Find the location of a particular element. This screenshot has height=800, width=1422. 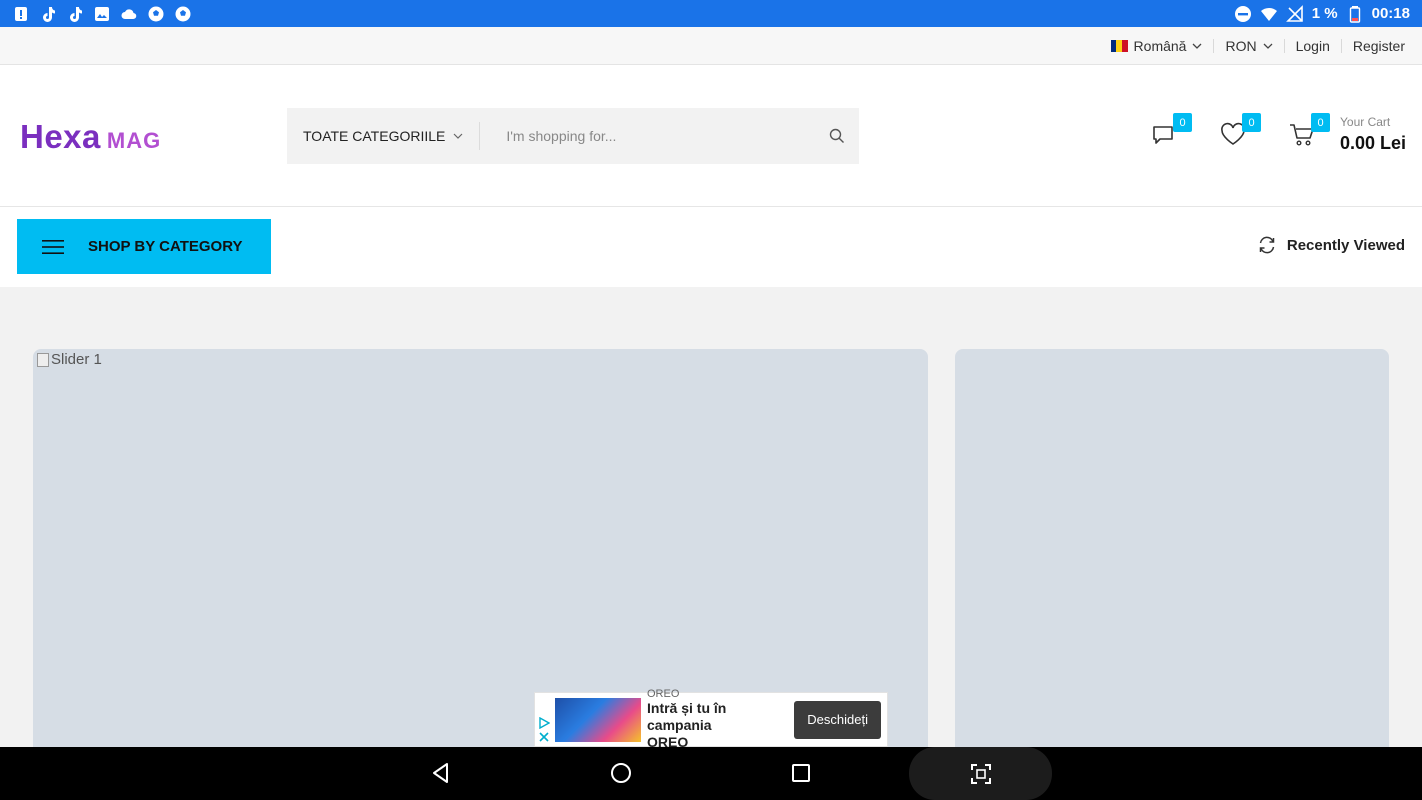

wishlist-button: 0 is located at coordinates (1240, 132).